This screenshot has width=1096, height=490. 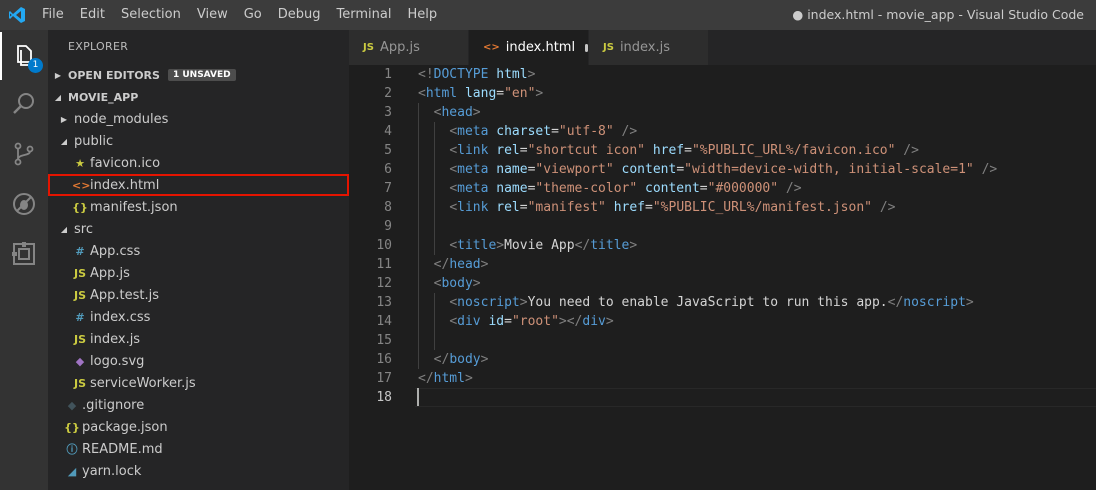 What do you see at coordinates (253, 15) in the screenshot?
I see `menu-go: Go` at bounding box center [253, 15].